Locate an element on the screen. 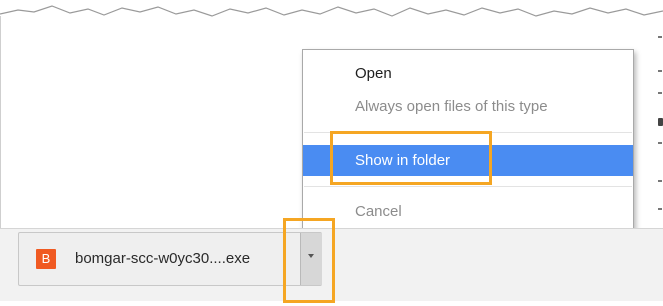 The width and height of the screenshot is (663, 306). highlight-box-show-in-folder is located at coordinates (411, 158).